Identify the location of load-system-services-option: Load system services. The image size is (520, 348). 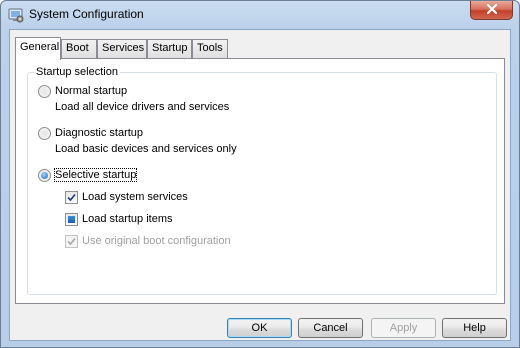
(126, 197).